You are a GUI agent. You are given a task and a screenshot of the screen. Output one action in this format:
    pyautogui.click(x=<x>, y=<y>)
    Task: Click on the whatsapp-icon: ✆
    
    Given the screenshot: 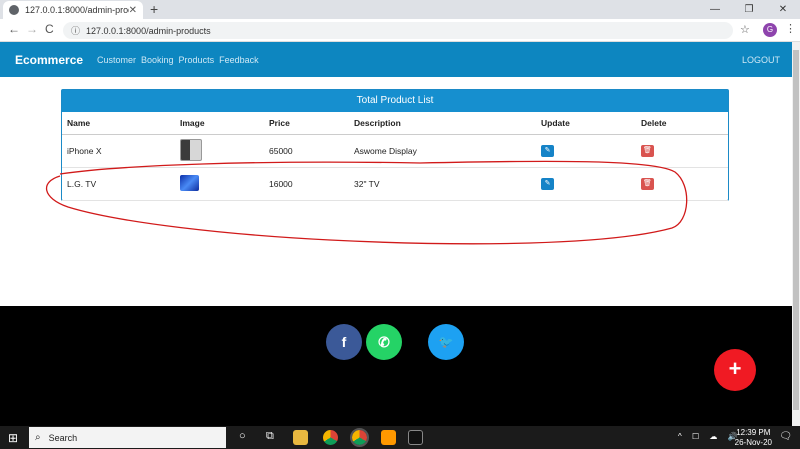 What is the action you would take?
    pyautogui.click(x=384, y=342)
    